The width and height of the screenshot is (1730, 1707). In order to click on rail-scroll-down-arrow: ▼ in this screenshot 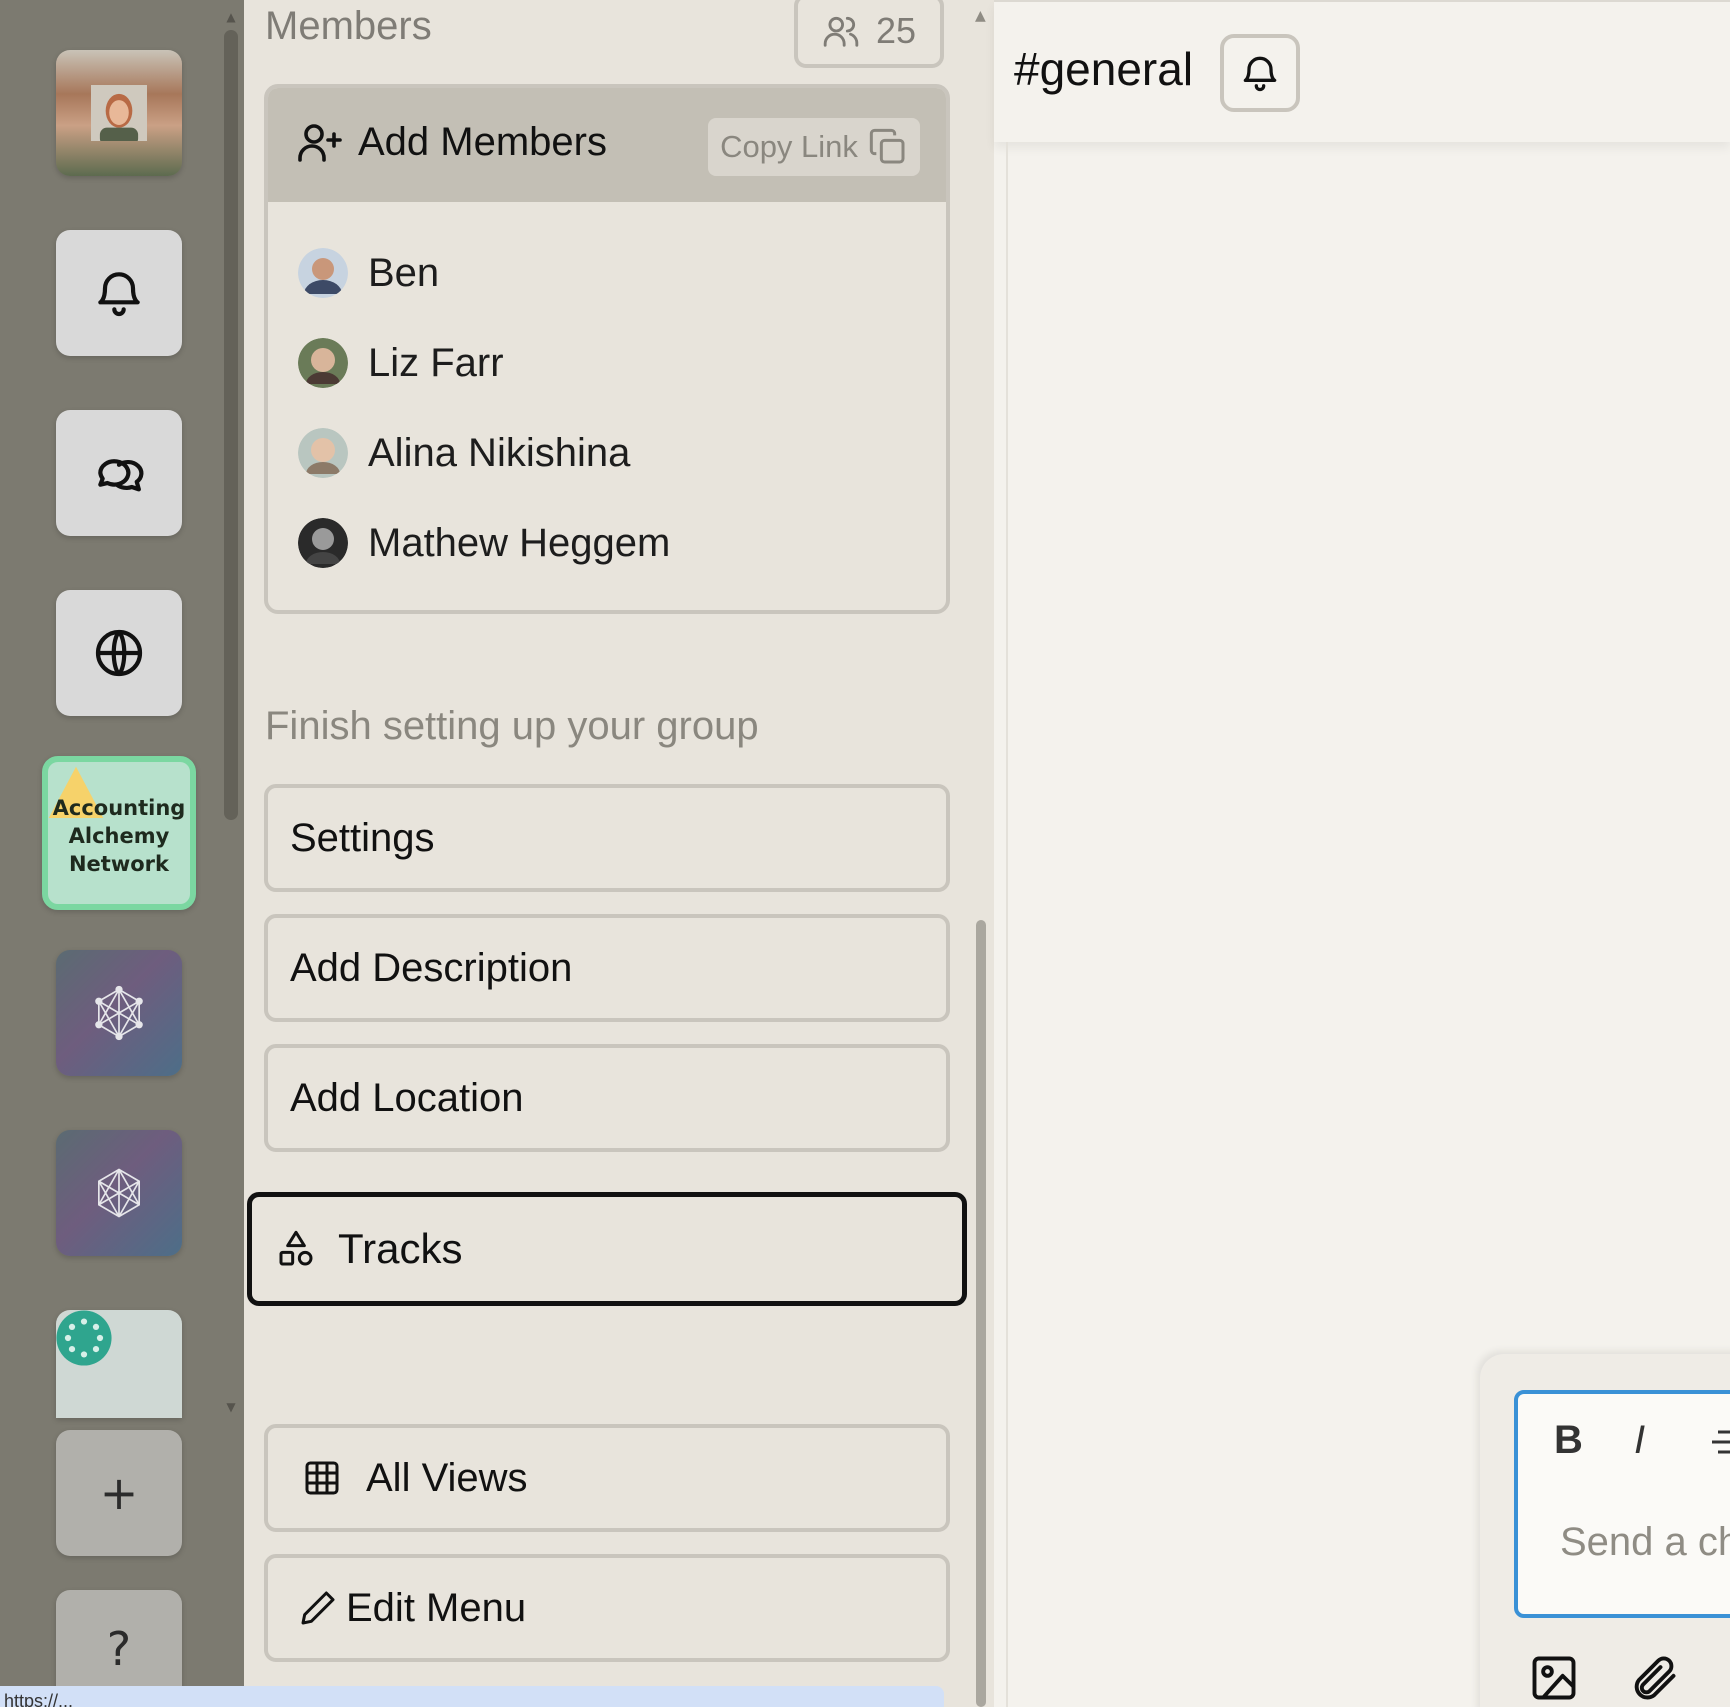, I will do `click(231, 1407)`.